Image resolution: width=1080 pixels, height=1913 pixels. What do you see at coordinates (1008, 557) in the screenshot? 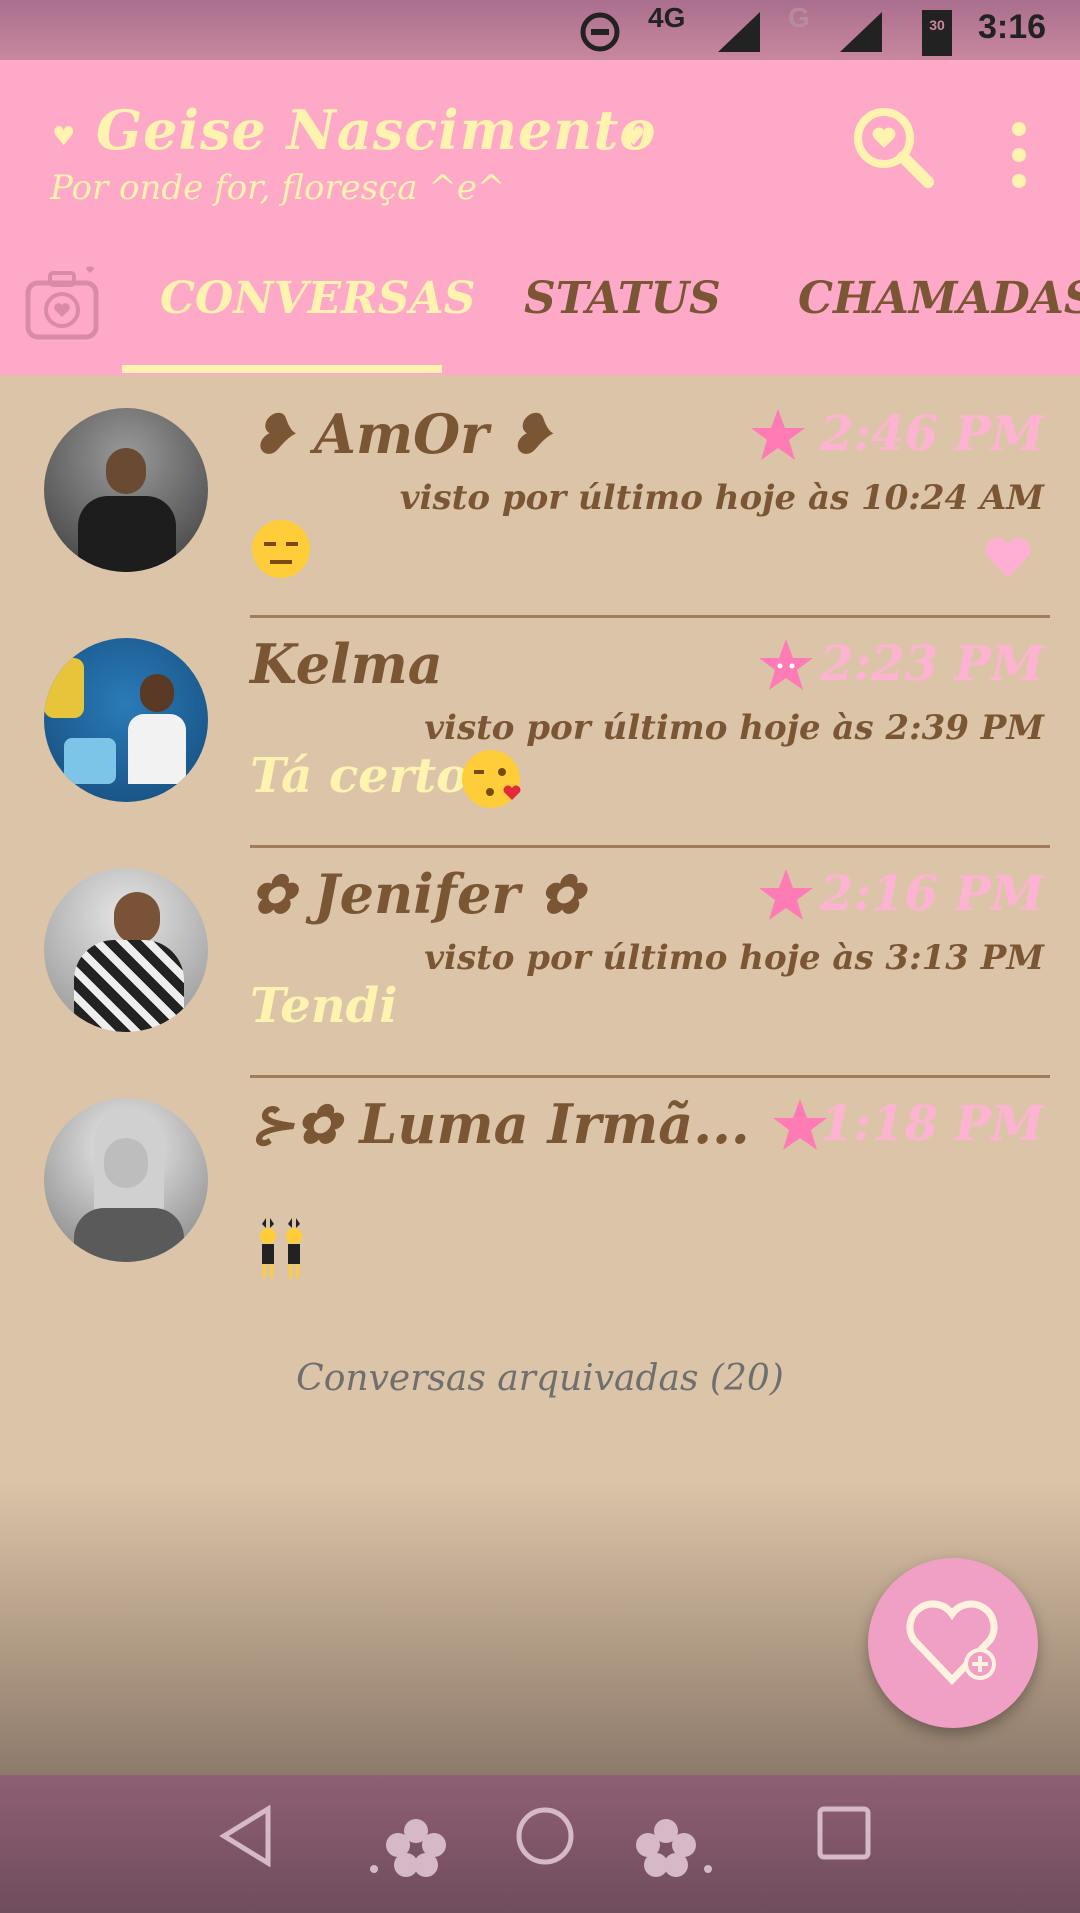
I see `heart-pin-icon` at bounding box center [1008, 557].